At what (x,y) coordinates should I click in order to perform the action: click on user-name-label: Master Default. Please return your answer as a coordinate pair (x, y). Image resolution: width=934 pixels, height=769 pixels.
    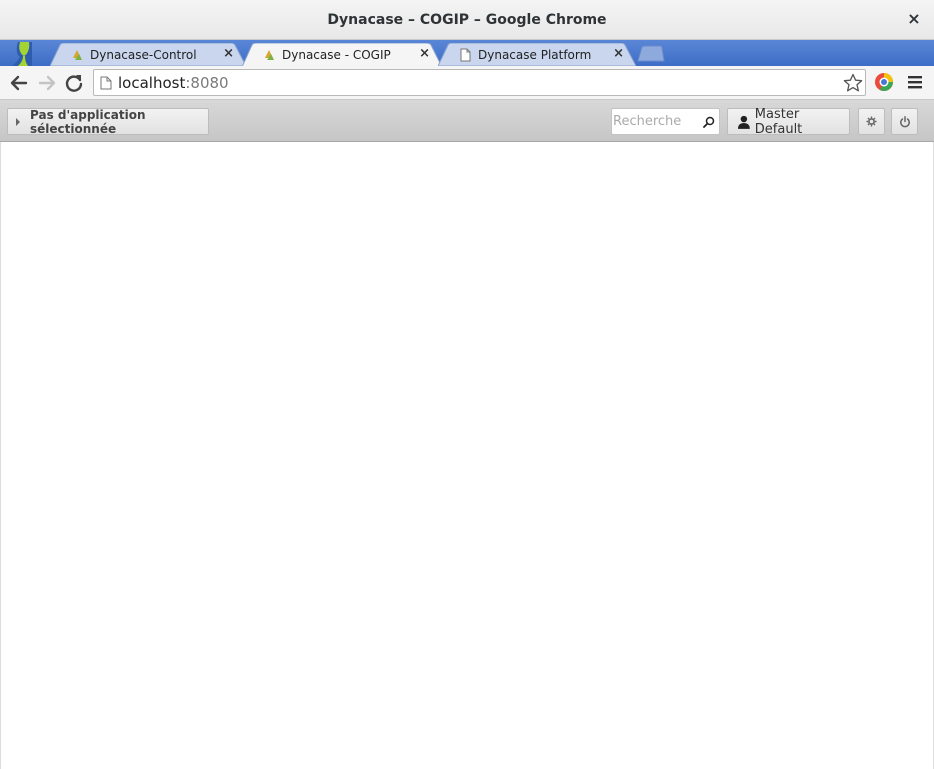
    Looking at the image, I should click on (778, 121).